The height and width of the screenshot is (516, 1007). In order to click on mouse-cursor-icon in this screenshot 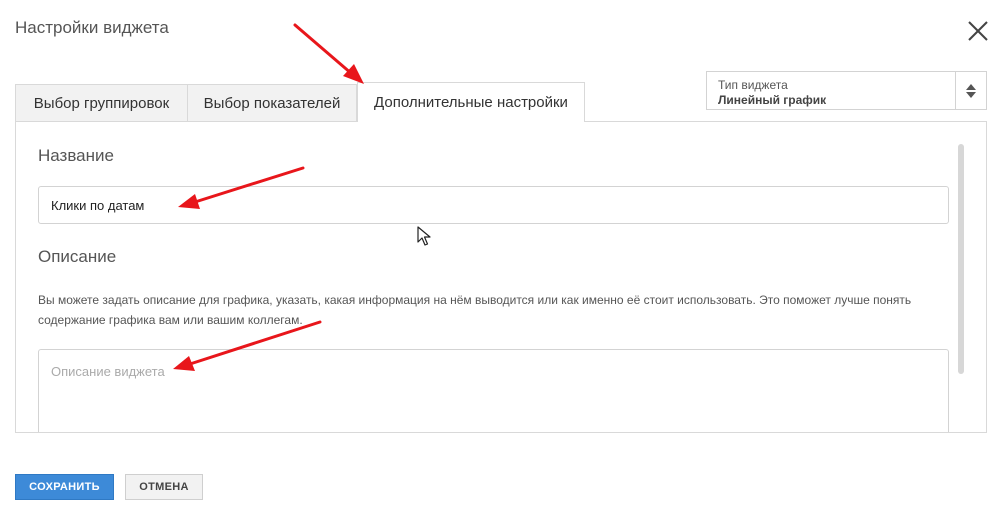, I will do `click(424, 236)`.